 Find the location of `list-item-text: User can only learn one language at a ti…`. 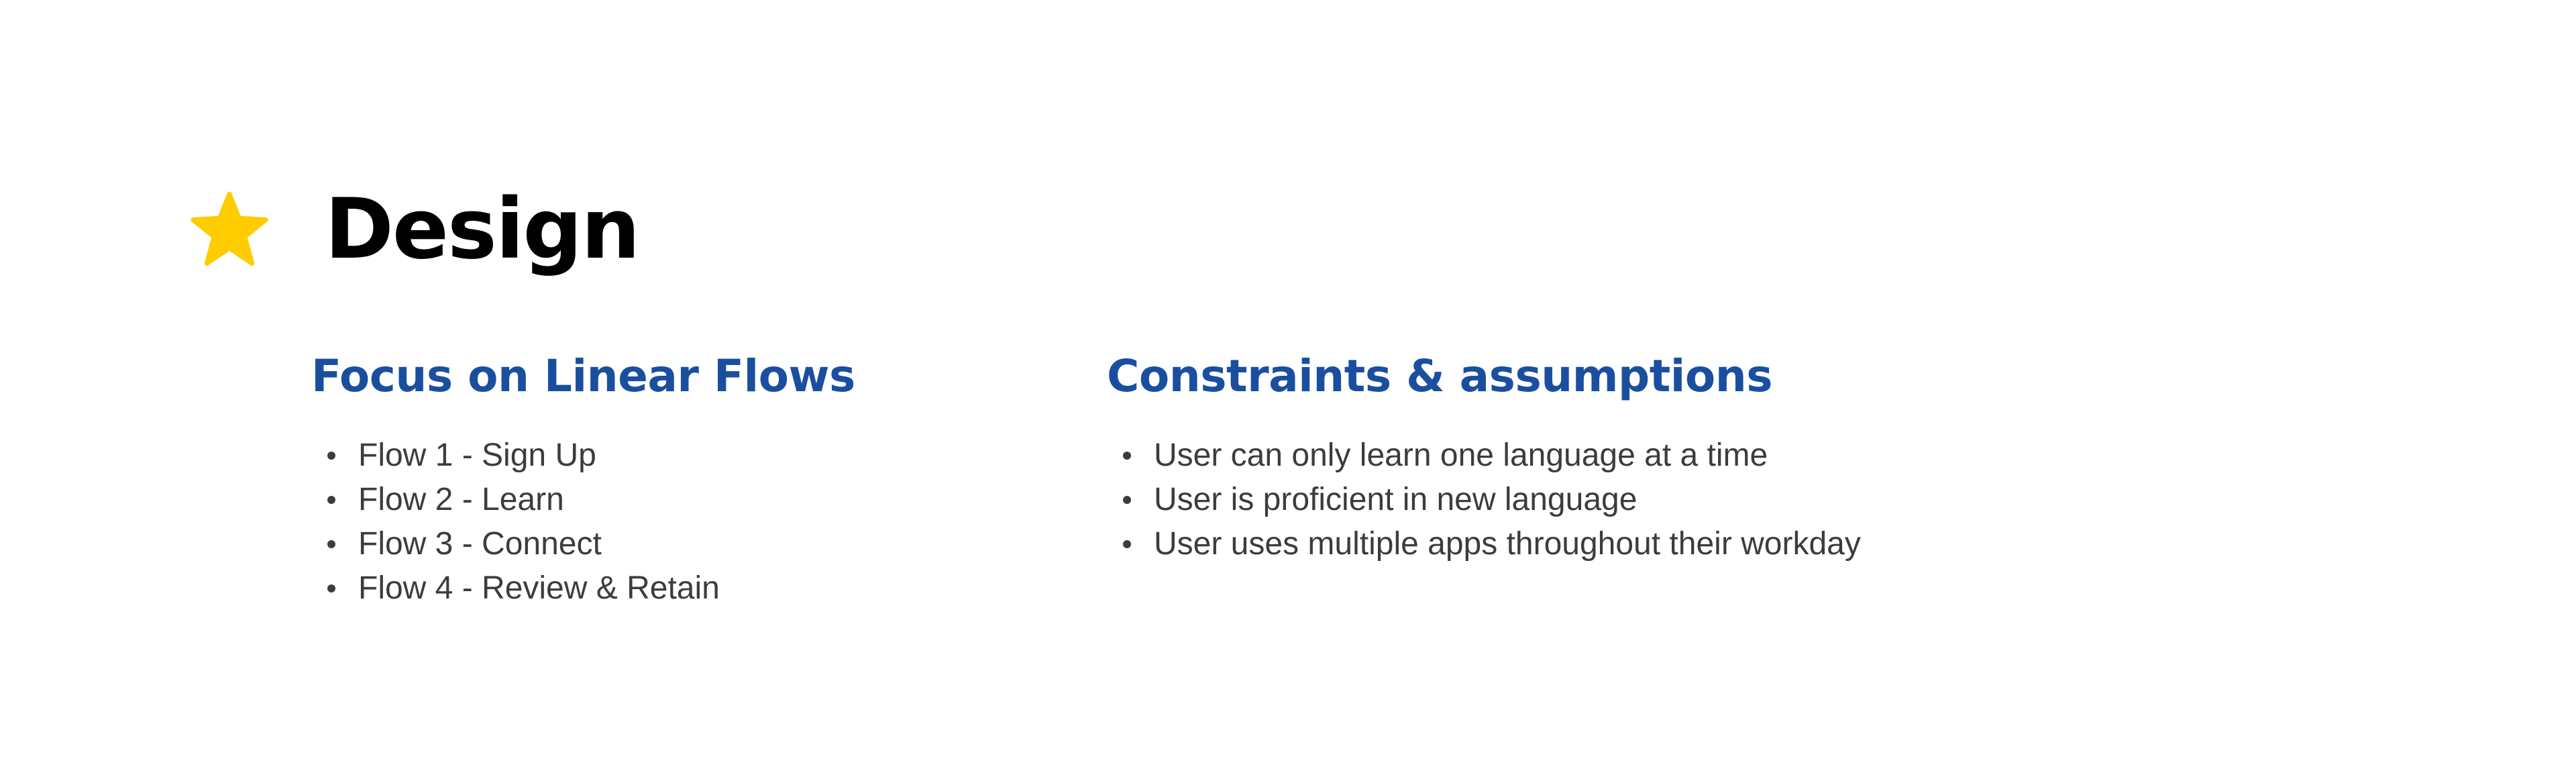

list-item-text: User can only learn one language at a ti… is located at coordinates (1461, 455).